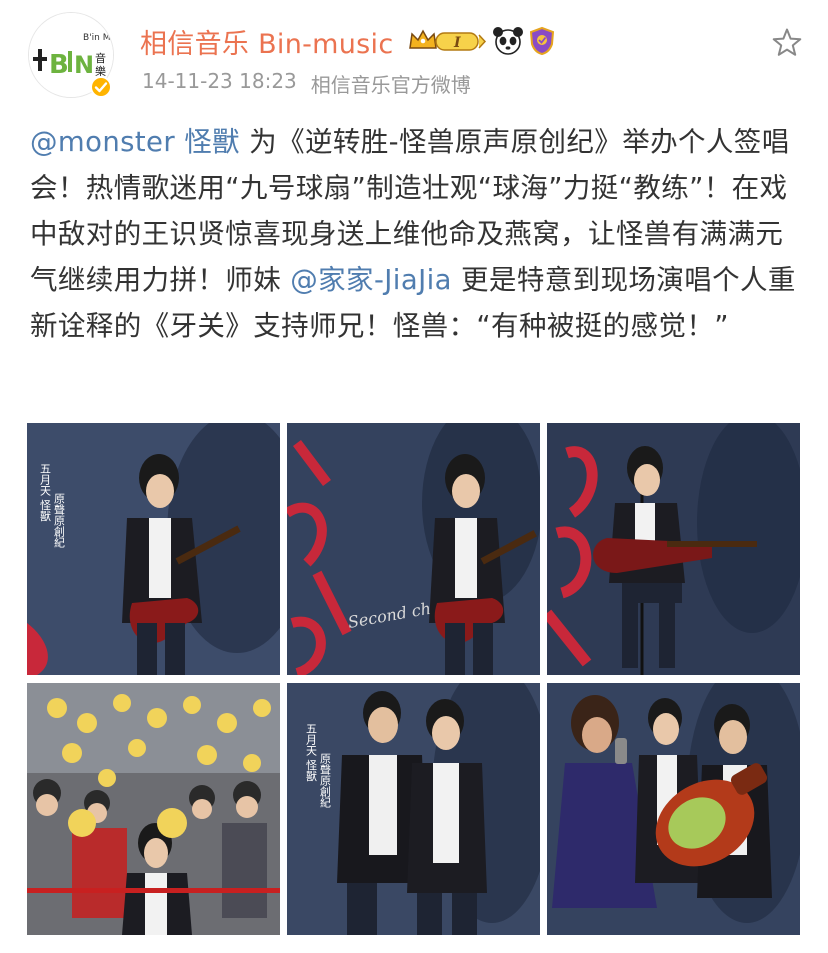 The image size is (828, 953). I want to click on post-header: B'in MUSIC B N 音 樂 相信音乐 Bin-music I, so click(418, 57).